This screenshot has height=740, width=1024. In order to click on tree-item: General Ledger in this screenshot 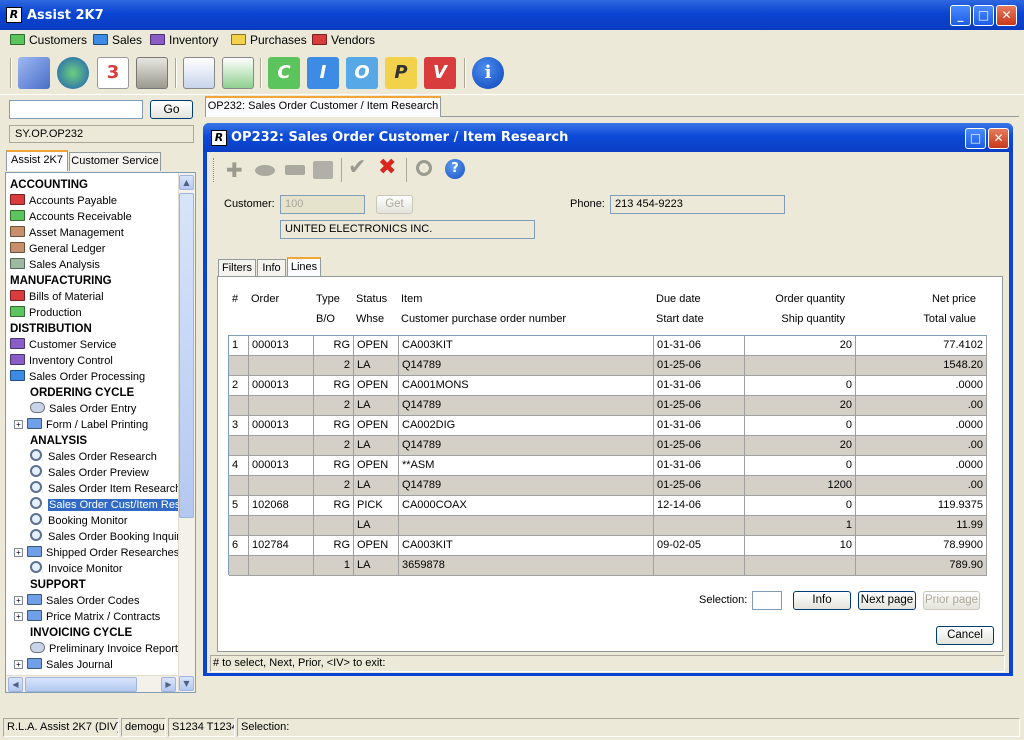, I will do `click(57, 249)`.